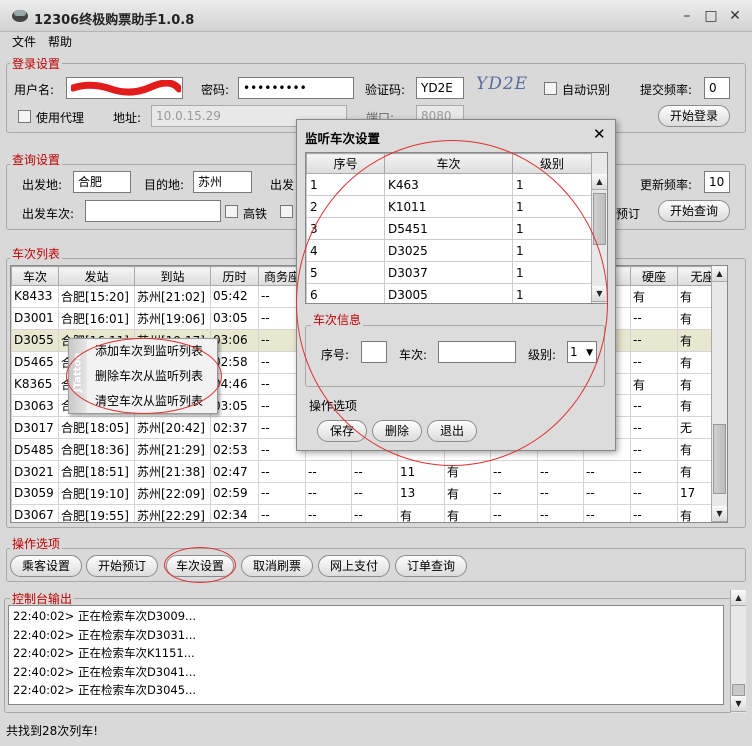 This screenshot has width=752, height=746. I want to click on console-scrollbar: ▲ ▼, so click(738, 651).